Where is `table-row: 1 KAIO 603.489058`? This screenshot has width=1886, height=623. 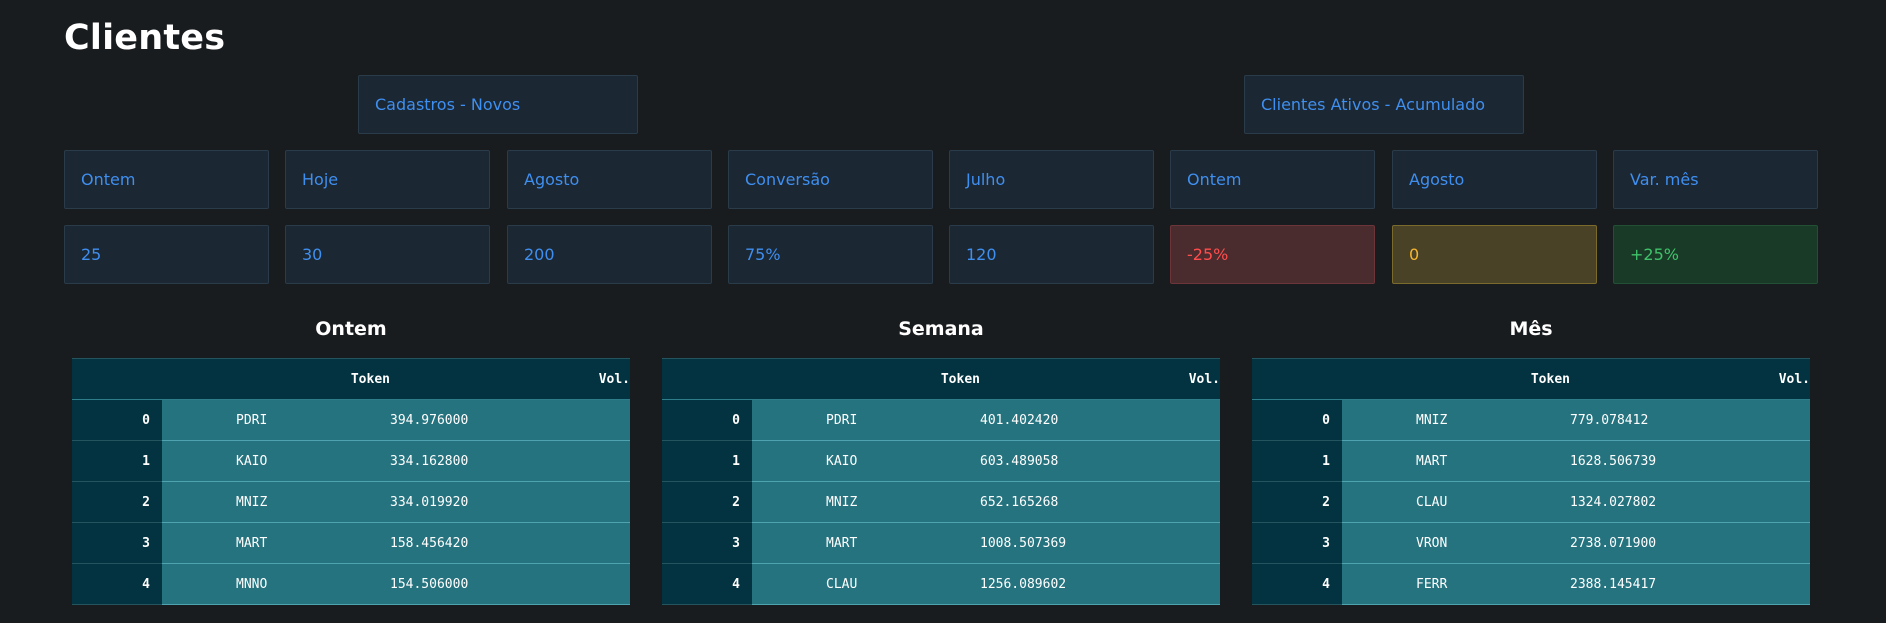
table-row: 1 KAIO 603.489058 is located at coordinates (941, 461).